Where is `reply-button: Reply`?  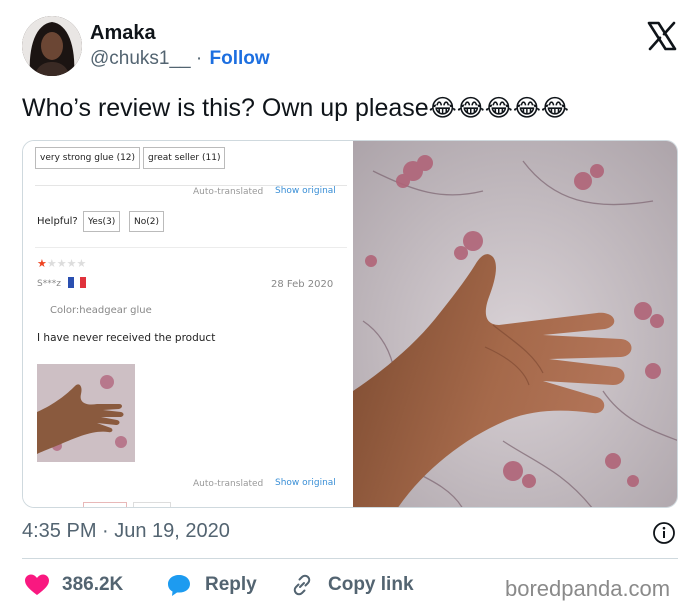 reply-button: Reply is located at coordinates (221, 585).